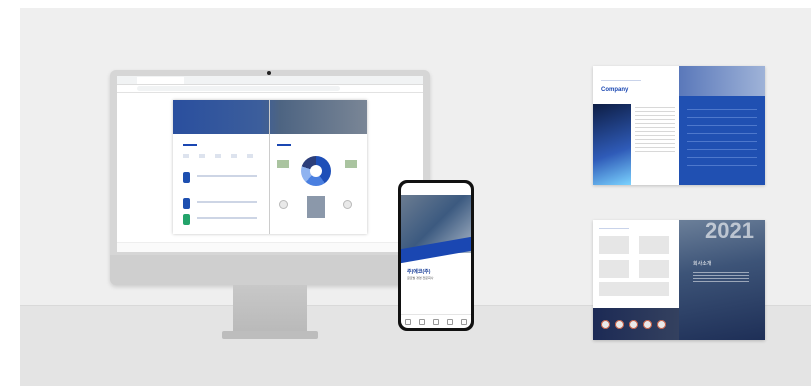 The height and width of the screenshot is (386, 811). I want to click on brochure-spread, so click(270, 167).